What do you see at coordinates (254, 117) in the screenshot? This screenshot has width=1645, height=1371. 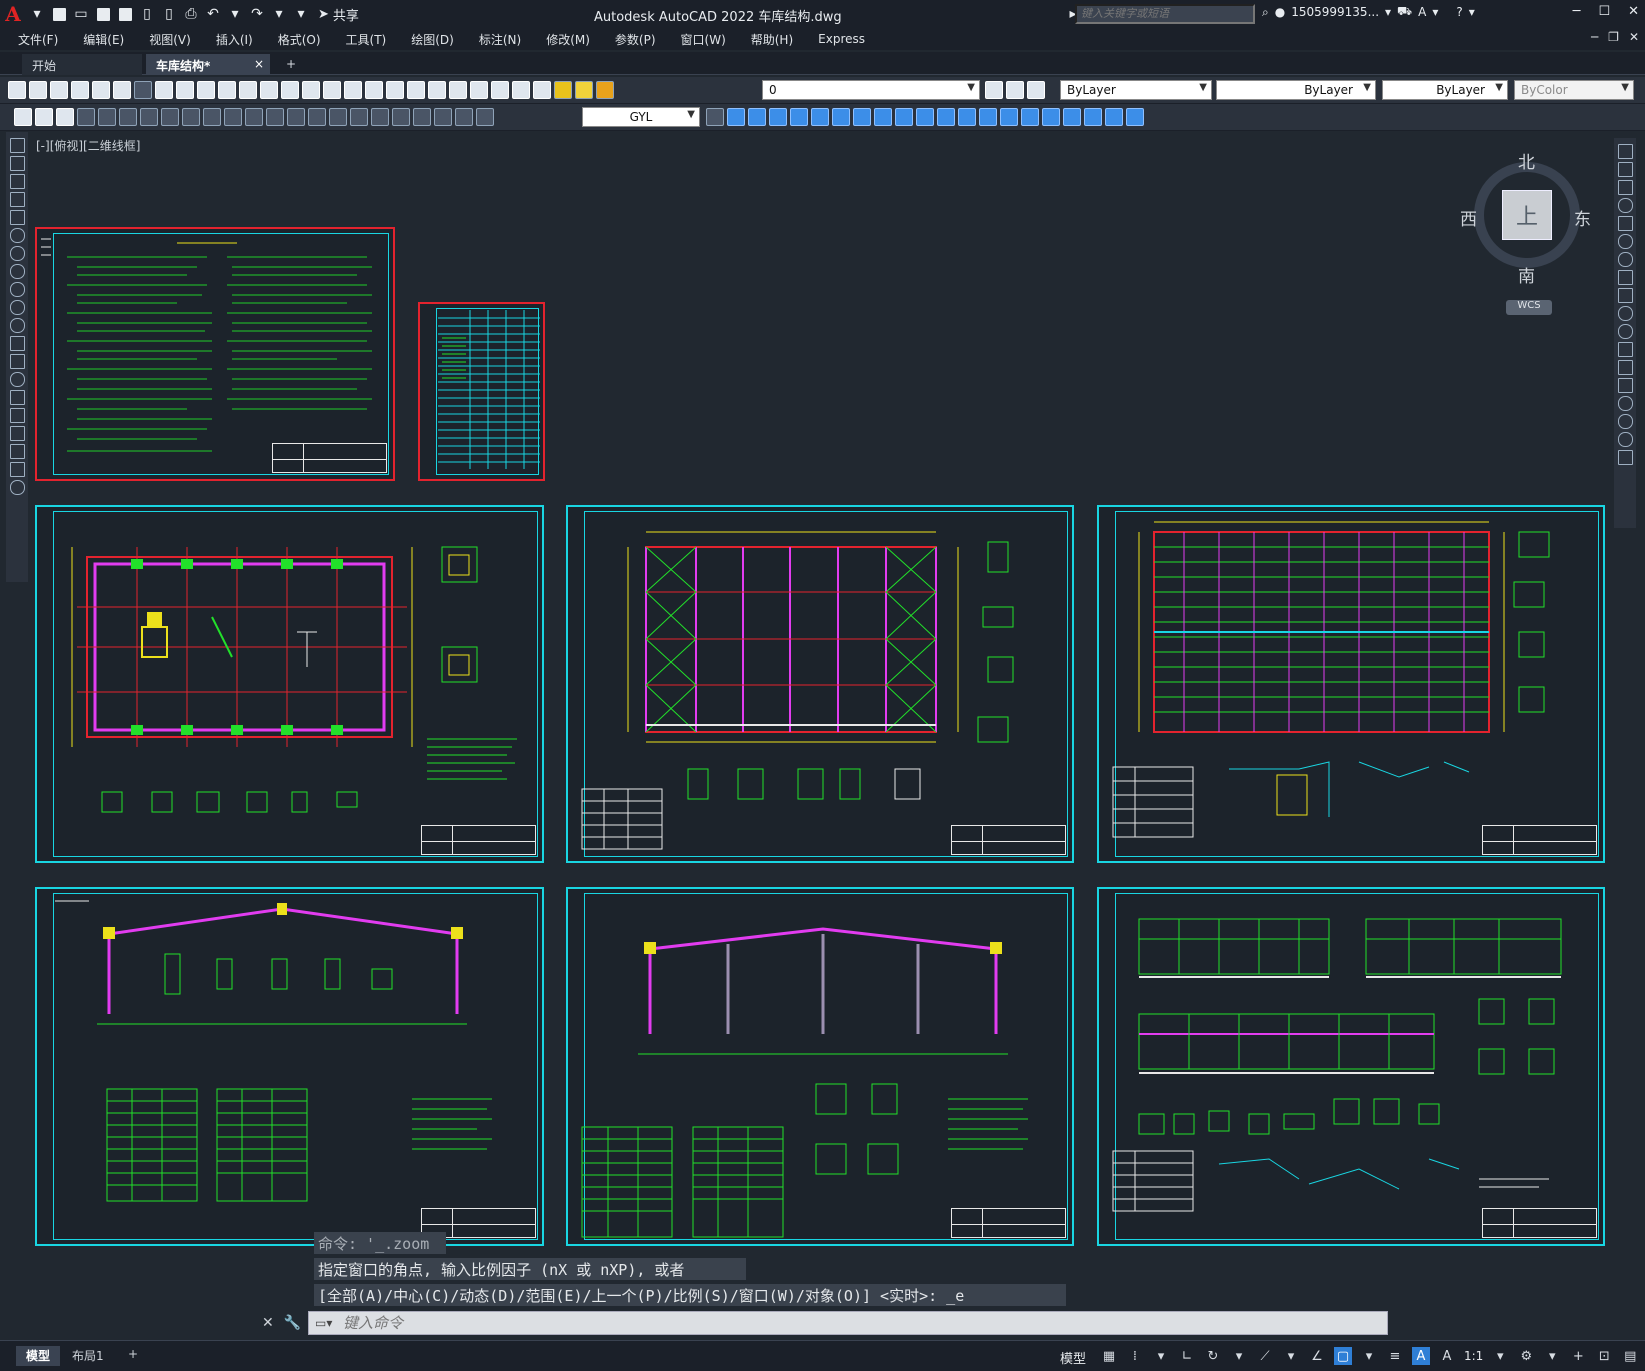 I see `quick-dimension-icon` at bounding box center [254, 117].